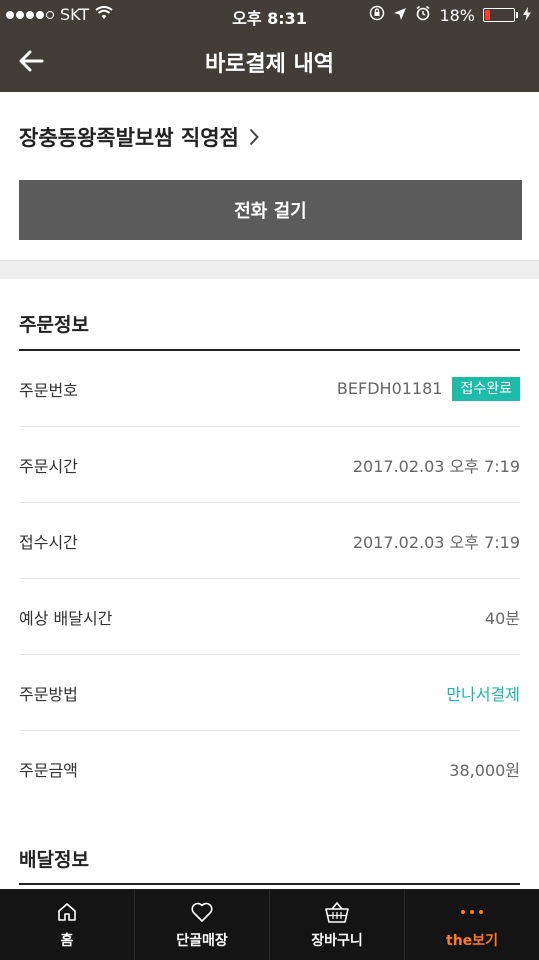  Describe the element at coordinates (389, 388) in the screenshot. I see `order-number-value: BEFDH01181` at that location.